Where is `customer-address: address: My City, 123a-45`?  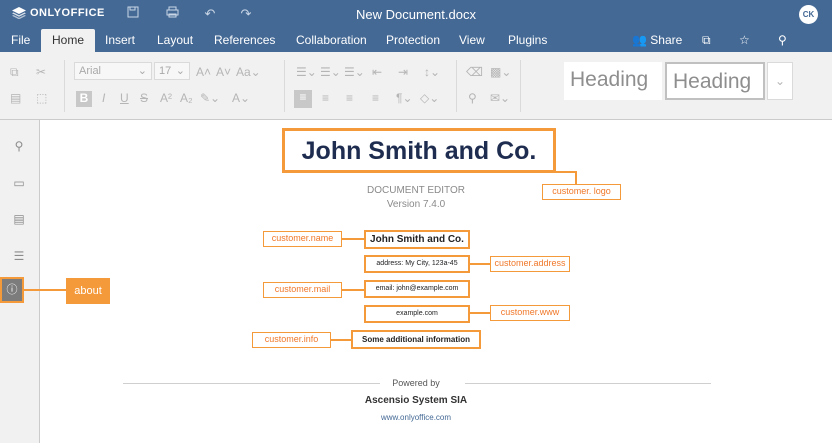 customer-address: address: My City, 123a-45 is located at coordinates (417, 264).